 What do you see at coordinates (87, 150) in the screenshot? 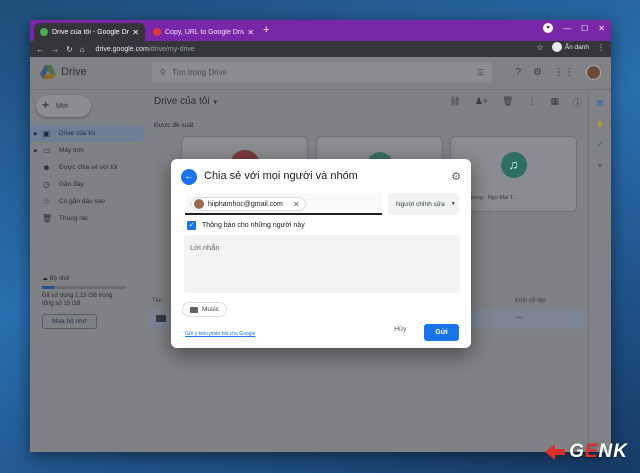
I see `sidebar-item-computers: ▶ ▭ Máy tính` at bounding box center [87, 150].